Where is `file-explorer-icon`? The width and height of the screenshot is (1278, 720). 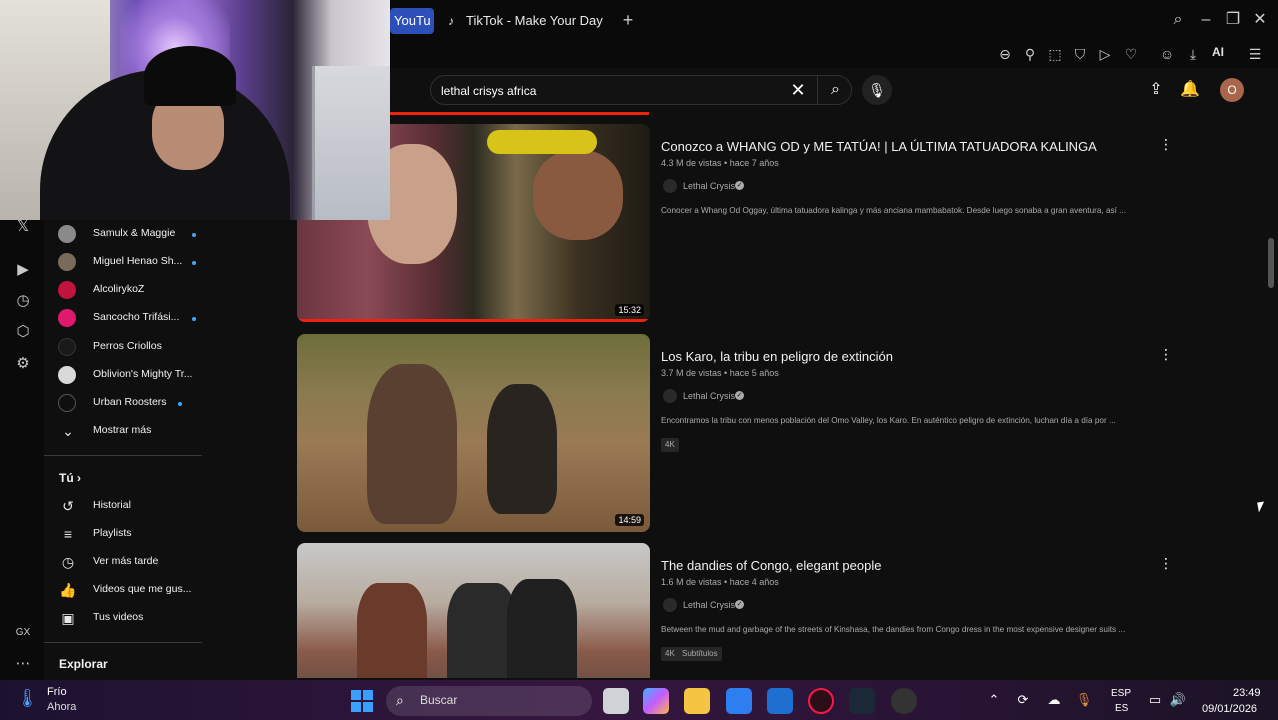
file-explorer-icon is located at coordinates (697, 701).